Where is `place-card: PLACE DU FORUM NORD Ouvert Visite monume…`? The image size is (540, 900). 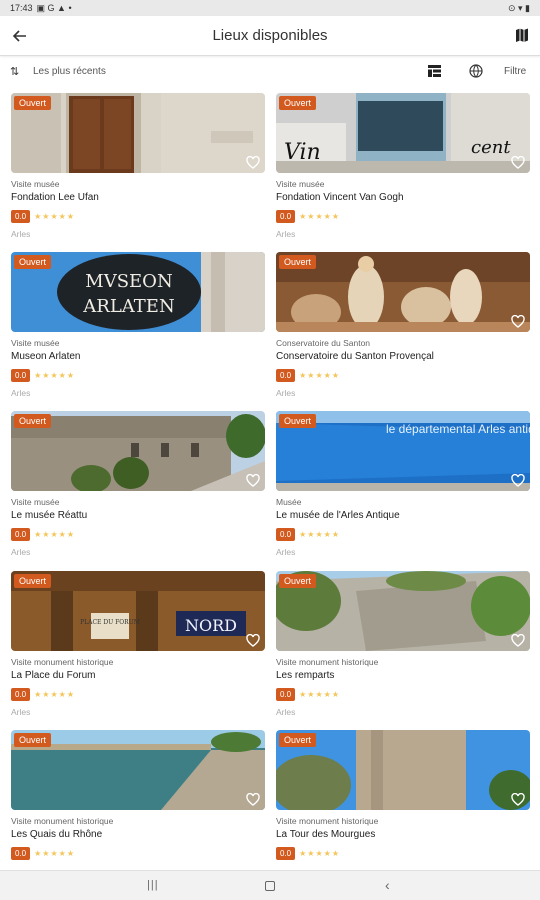
place-card: PLACE DU FORUM NORD Ouvert Visite monume… is located at coordinates (138, 648).